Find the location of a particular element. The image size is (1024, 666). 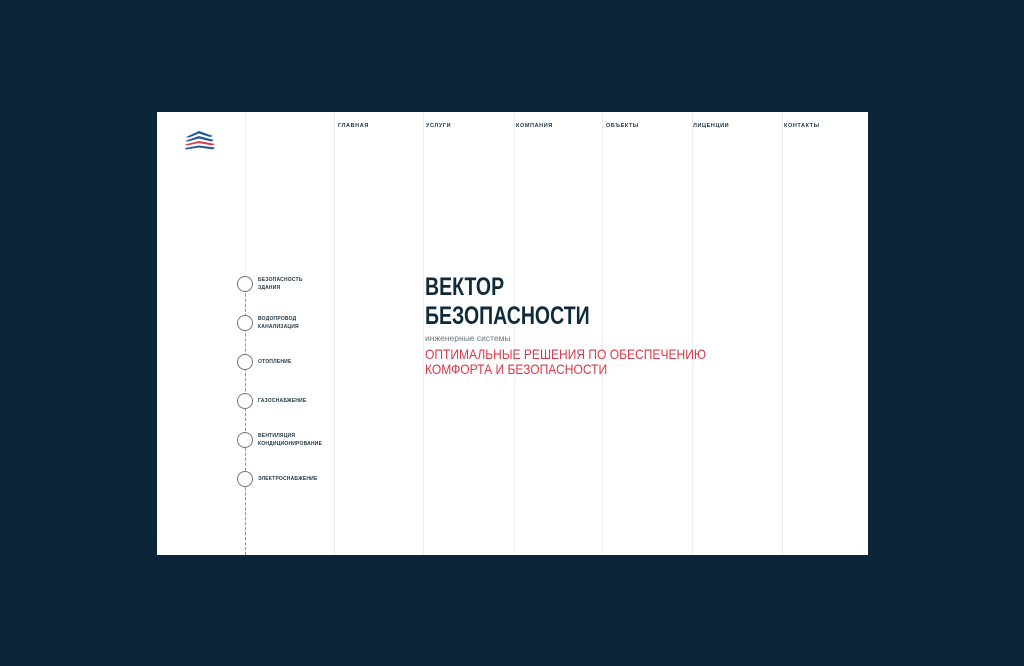

nav-item-licenses: ЛИЦЕНЦИИ is located at coordinates (711, 126).